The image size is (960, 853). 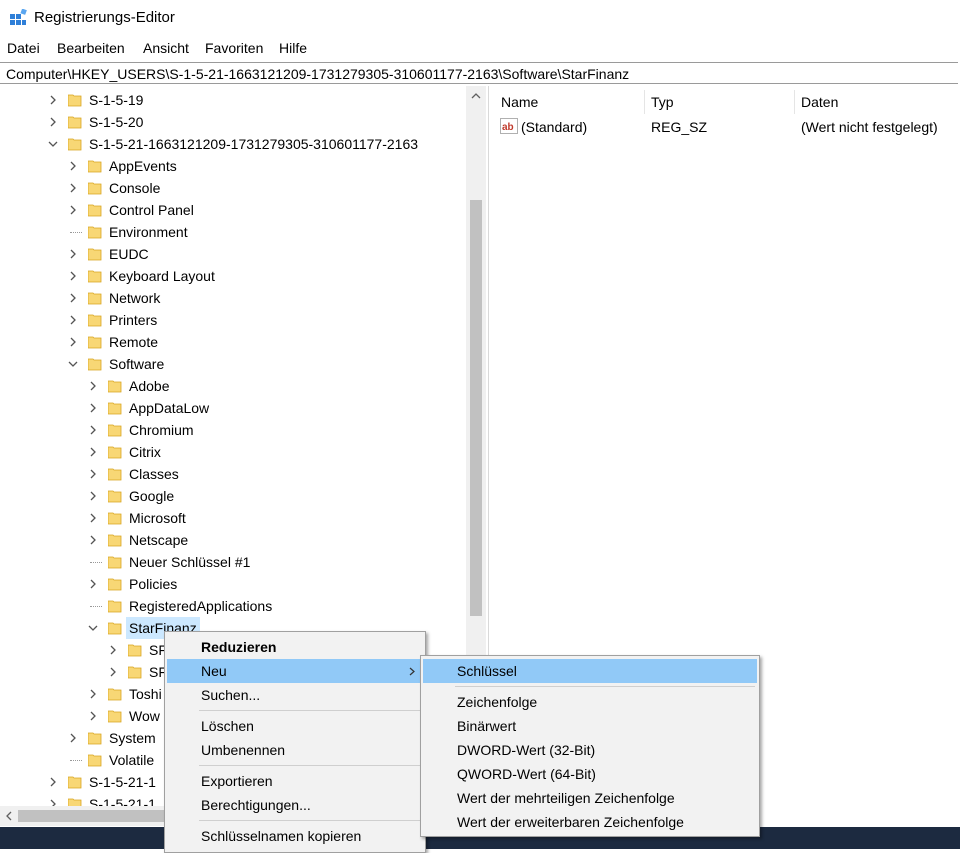 I want to click on menu-item-copy-key-name: Schlüsselnamen kopieren, so click(x=295, y=836).